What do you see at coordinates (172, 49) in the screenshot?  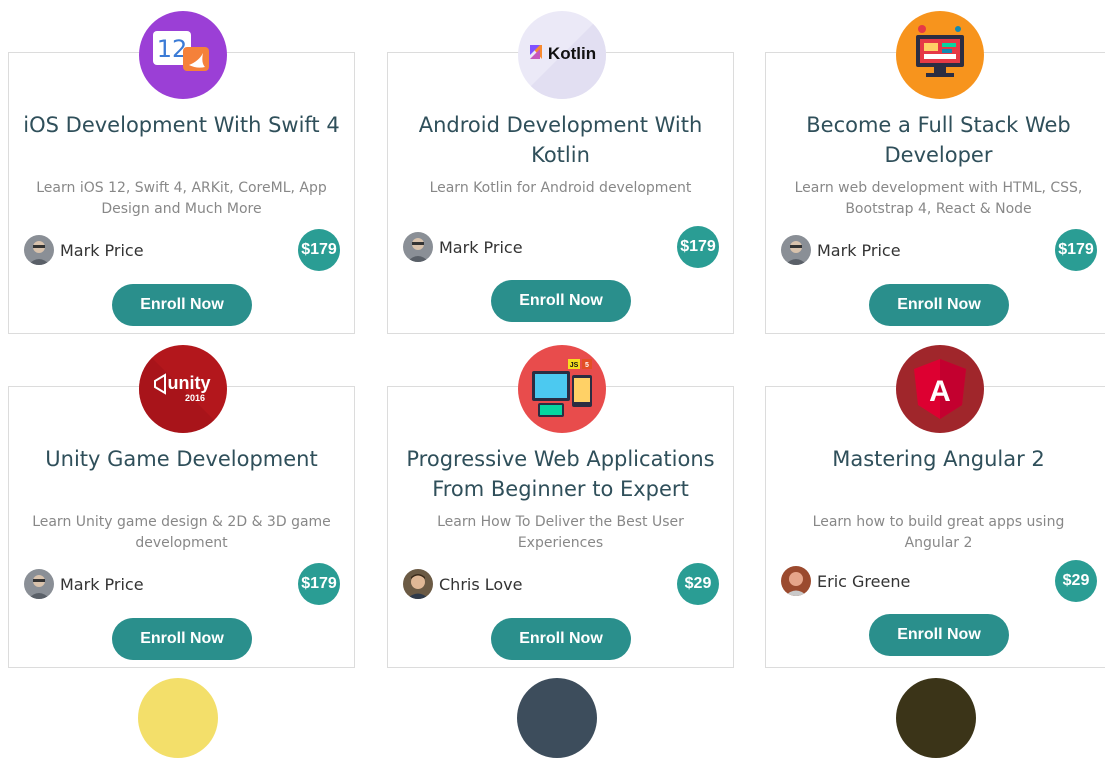 I see `svg-text: 12` at bounding box center [172, 49].